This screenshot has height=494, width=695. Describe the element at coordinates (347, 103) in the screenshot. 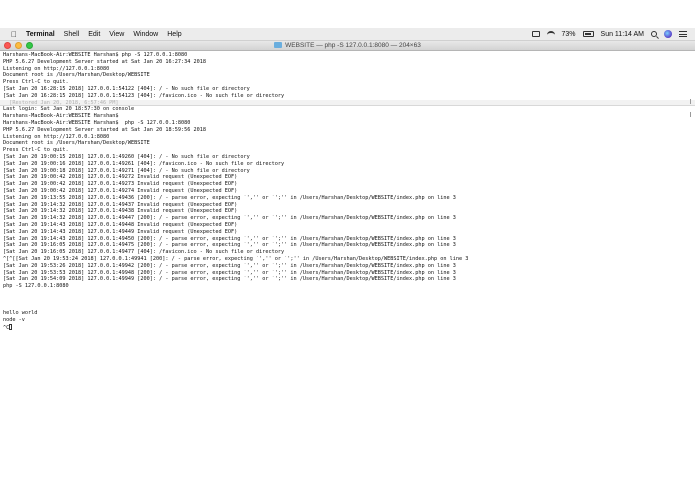

I see `terminal-line: [Restored Jan 20, 2018, 6:57:46 PM]` at that location.